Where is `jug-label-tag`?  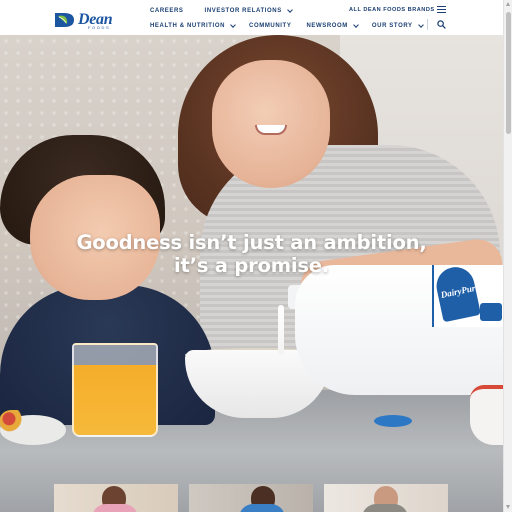 jug-label-tag is located at coordinates (491, 312).